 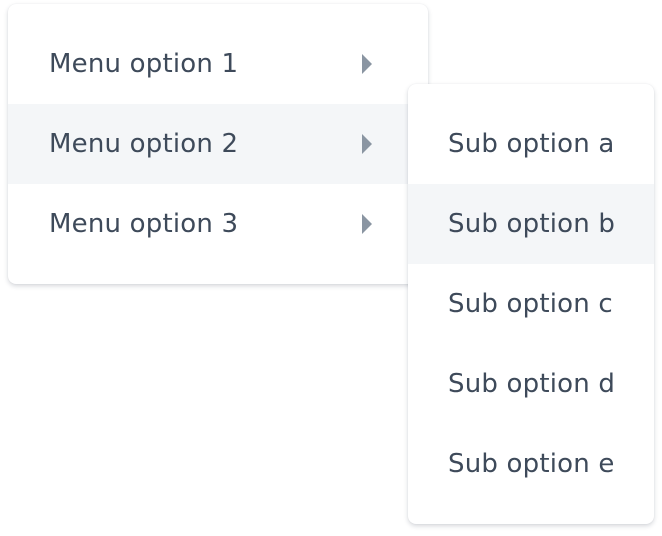 I want to click on sub-menu-item-label: Sub option b, so click(x=532, y=224).